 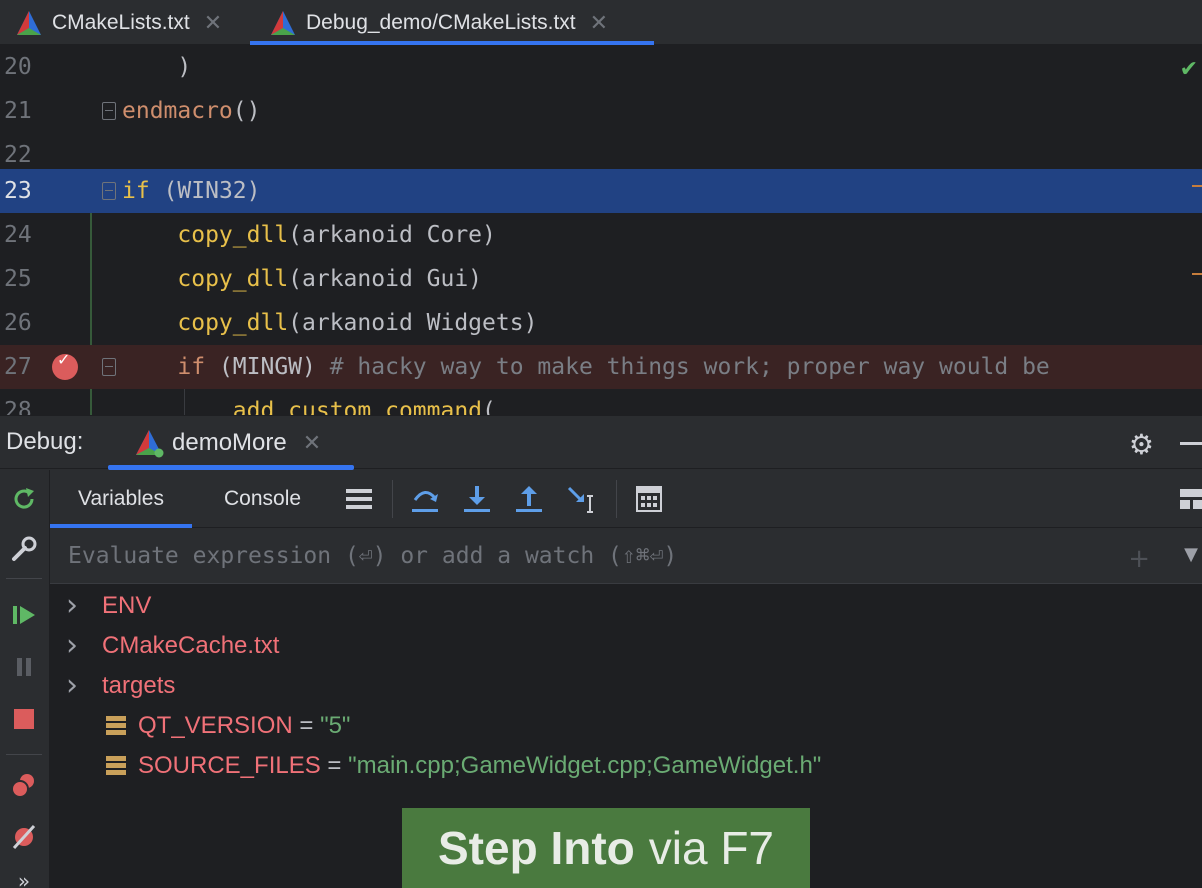 I want to click on evaluate-expression-icon, so click(x=649, y=499).